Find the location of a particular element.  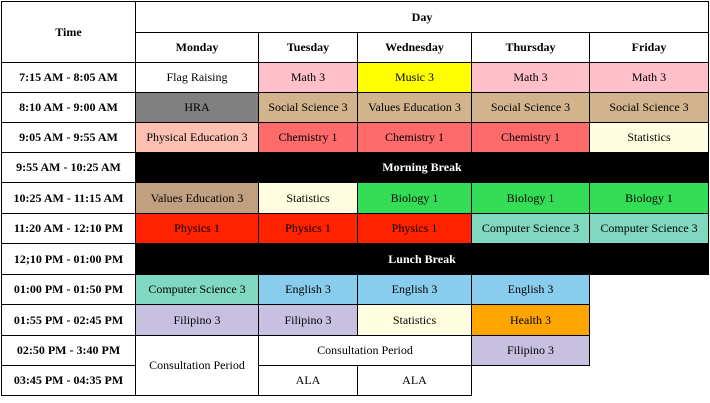

class-cell: Flag Raising is located at coordinates (197, 77).